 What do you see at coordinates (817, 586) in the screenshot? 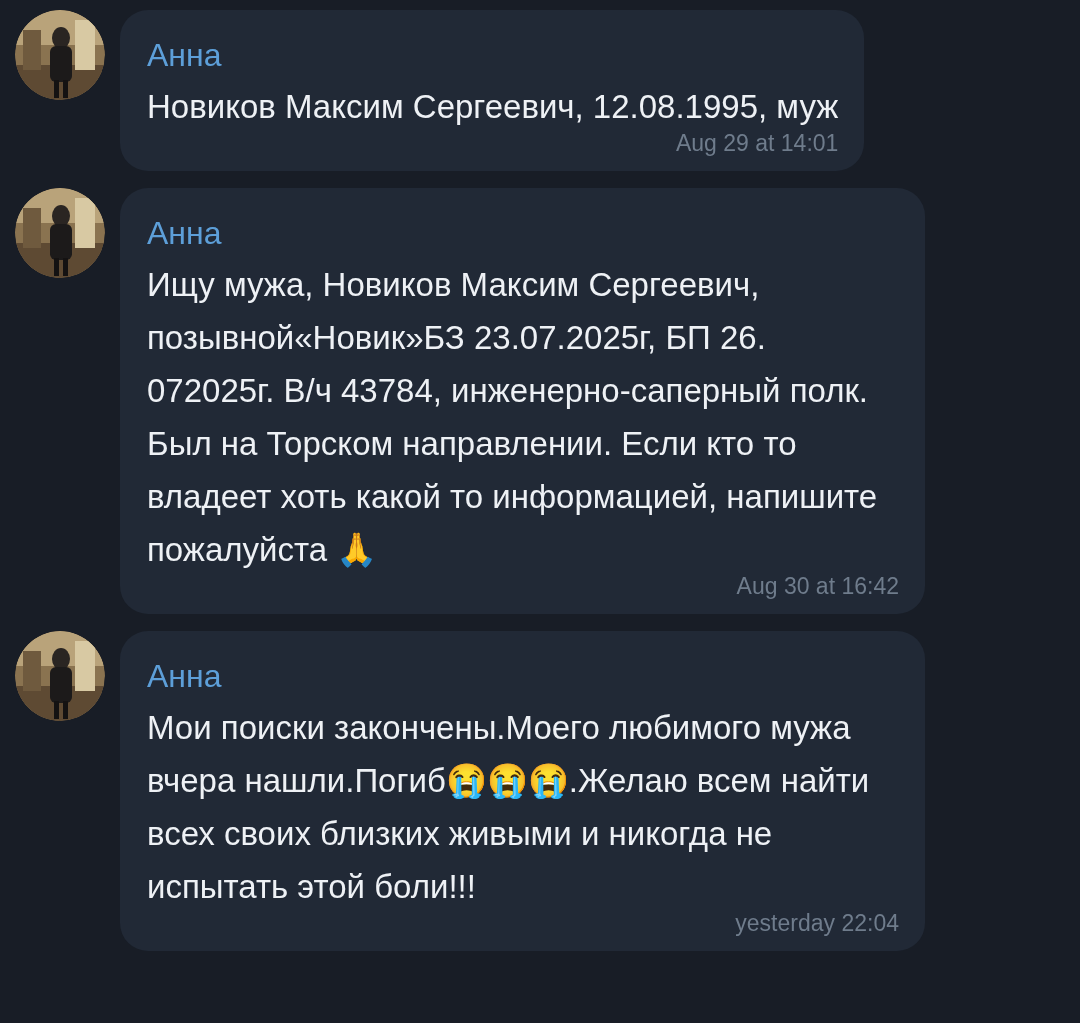
I see `message-time: Aug 30 at 16:42` at bounding box center [817, 586].